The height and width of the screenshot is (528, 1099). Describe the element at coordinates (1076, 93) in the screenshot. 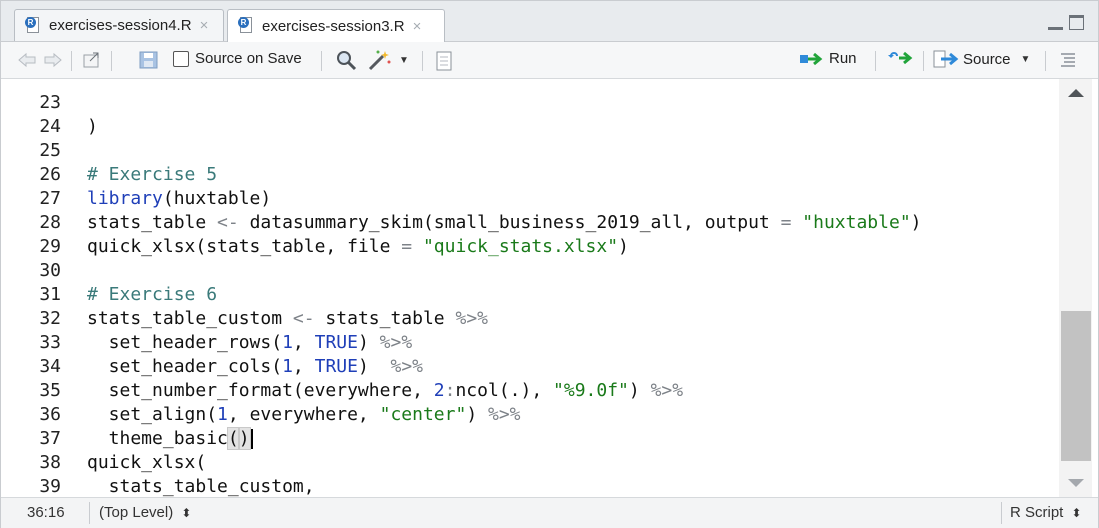

I see `scroll-up-icon` at that location.